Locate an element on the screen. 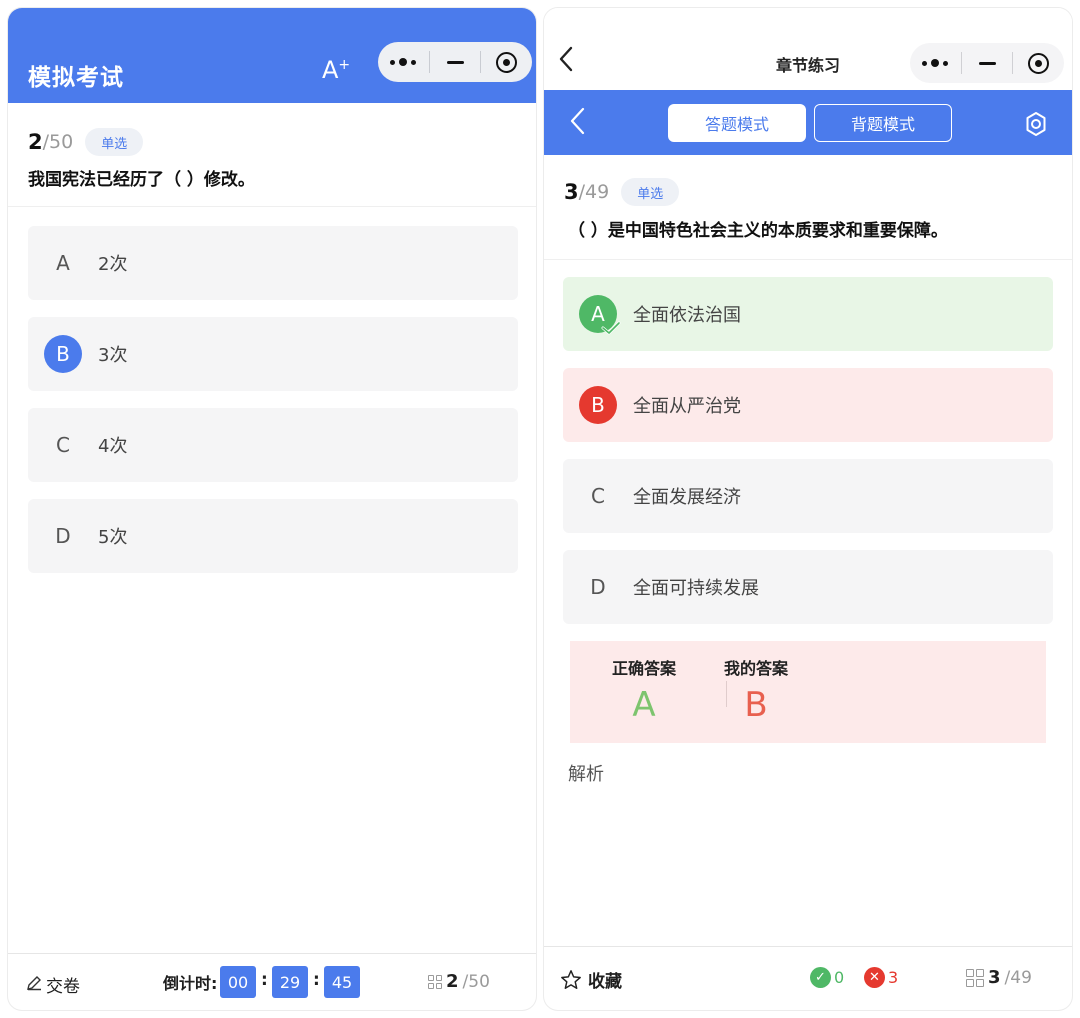 The width and height of the screenshot is (1080, 1018). star-icon is located at coordinates (571, 979).